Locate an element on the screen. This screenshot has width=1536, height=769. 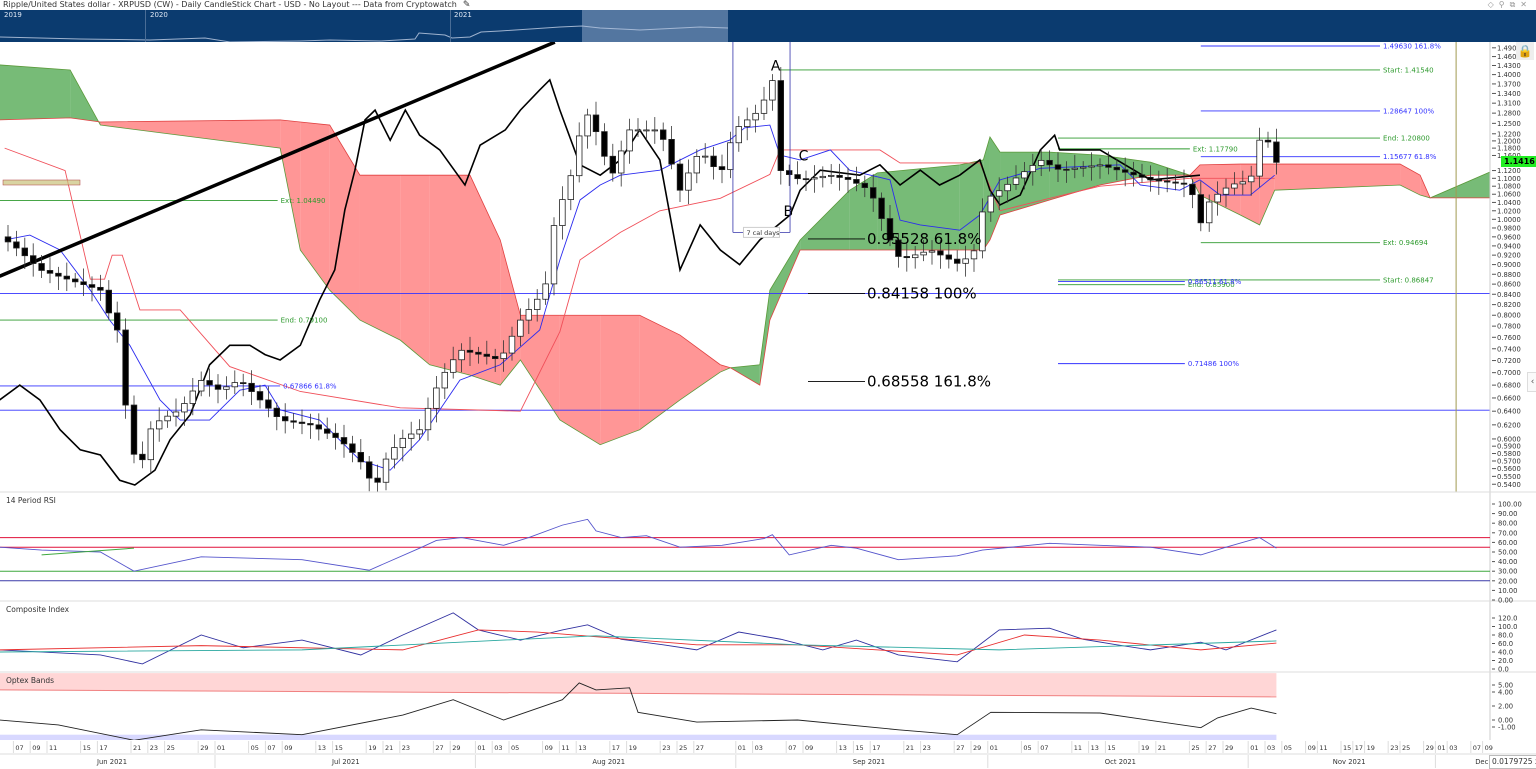
date-tick-label: 01 is located at coordinates (1254, 748).